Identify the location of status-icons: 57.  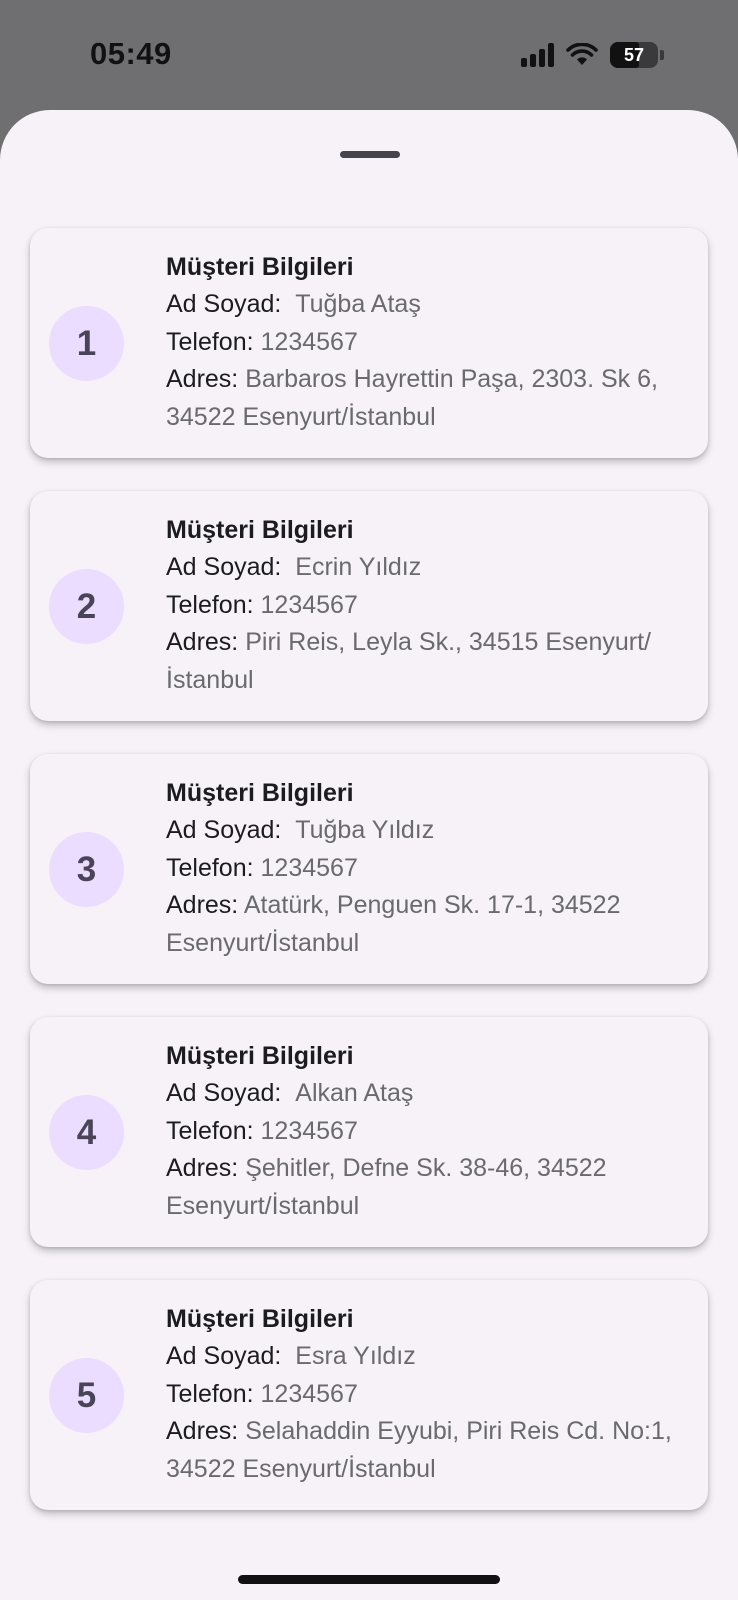
(592, 55).